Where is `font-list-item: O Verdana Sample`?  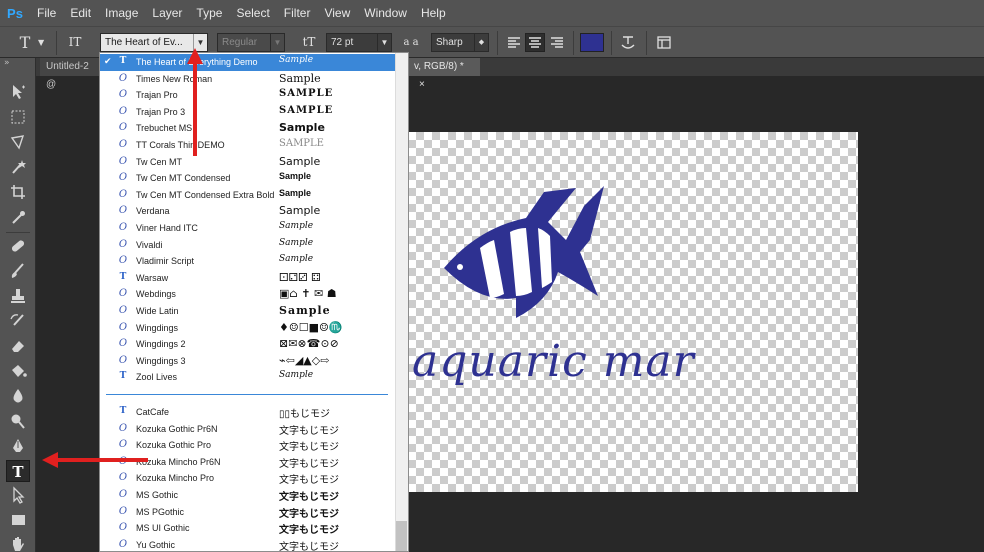
font-list-item: O Verdana Sample is located at coordinates (248, 211).